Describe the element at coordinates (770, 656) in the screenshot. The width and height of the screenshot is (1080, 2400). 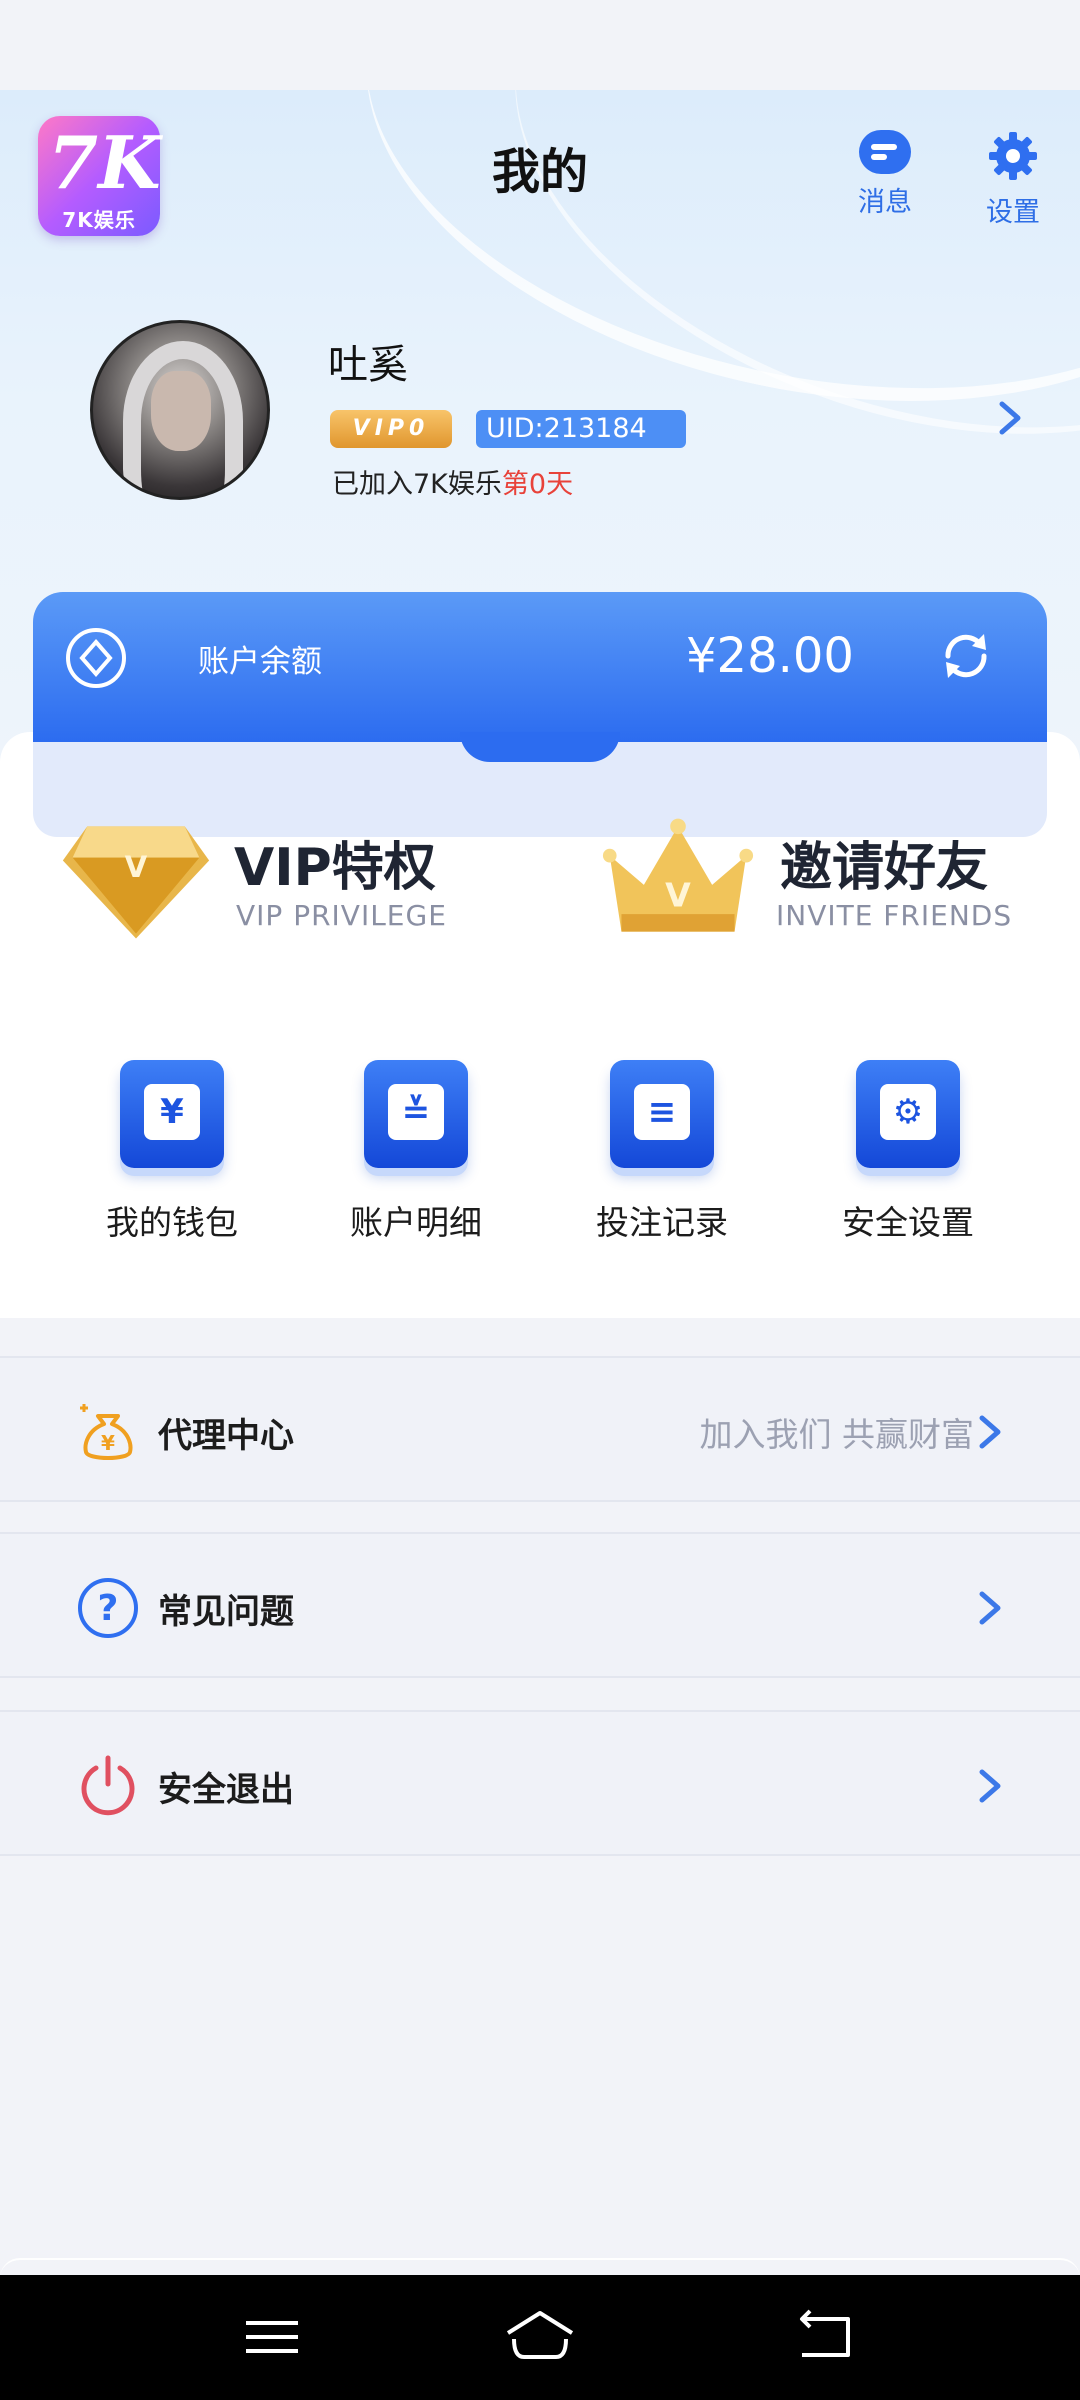
I see `balance-amount: ¥28.00` at that location.